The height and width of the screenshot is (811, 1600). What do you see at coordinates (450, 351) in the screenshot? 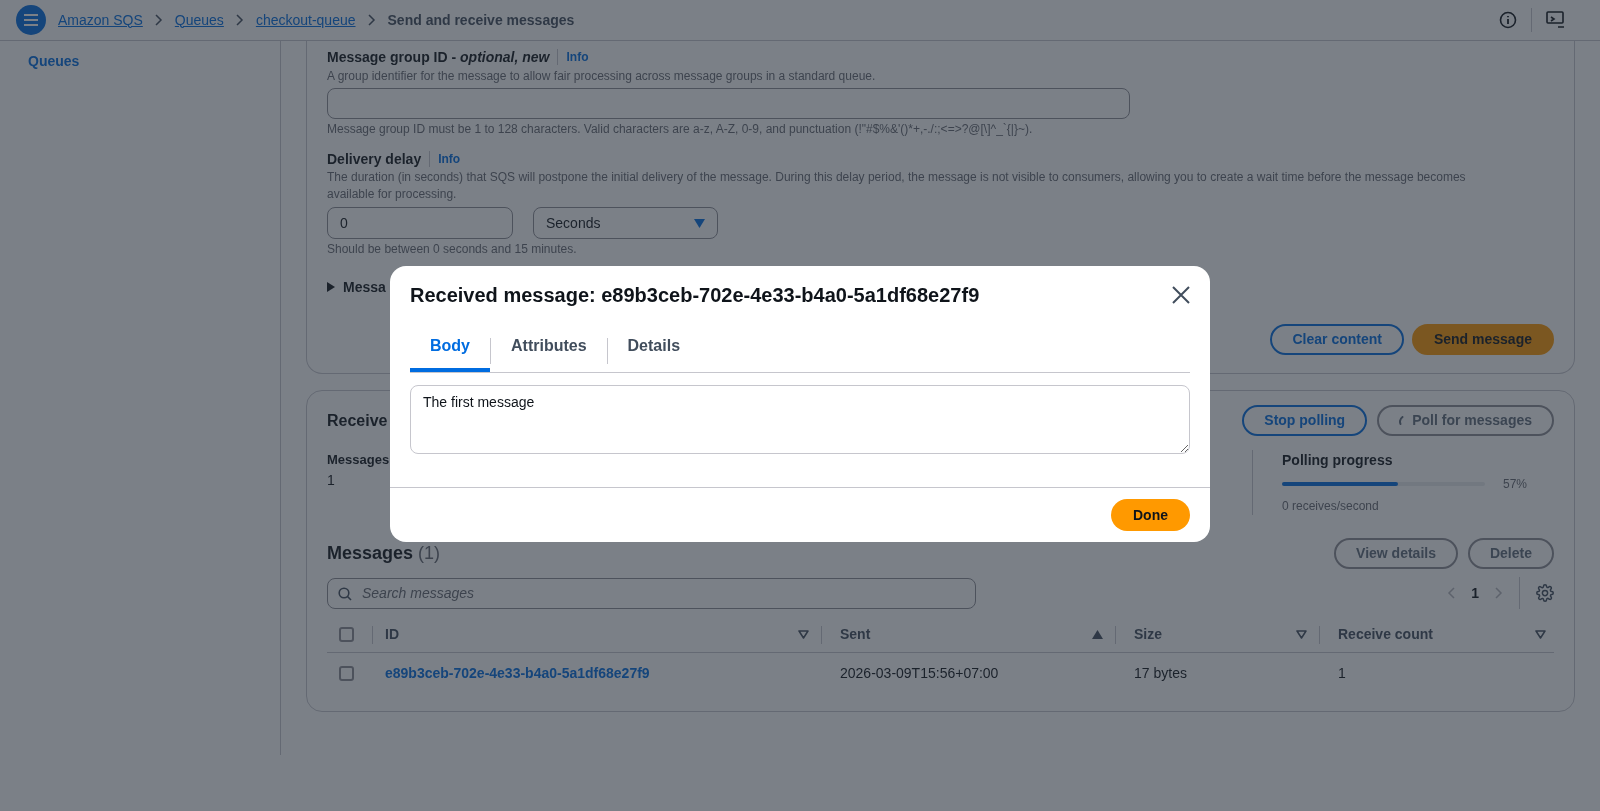
I see `dialog-tab: Body` at bounding box center [450, 351].